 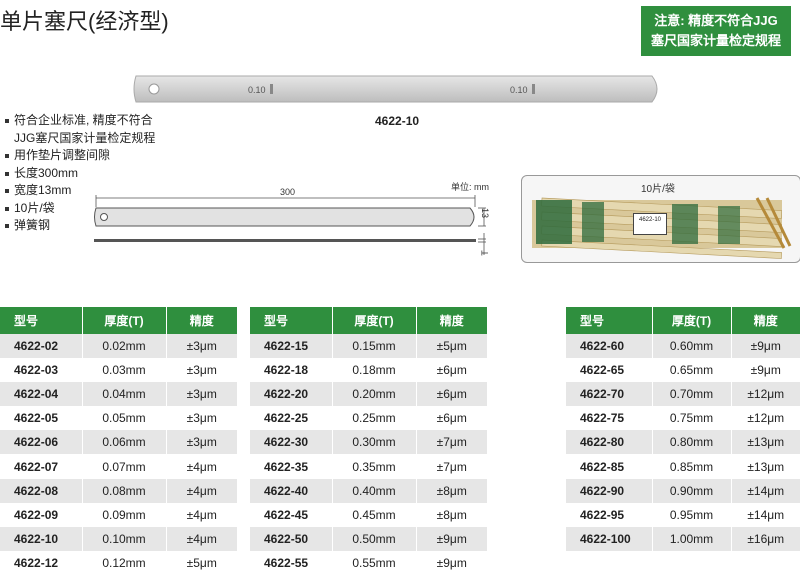 What do you see at coordinates (373, 562) in the screenshot?
I see `thickness-cell: 0.55mm` at bounding box center [373, 562].